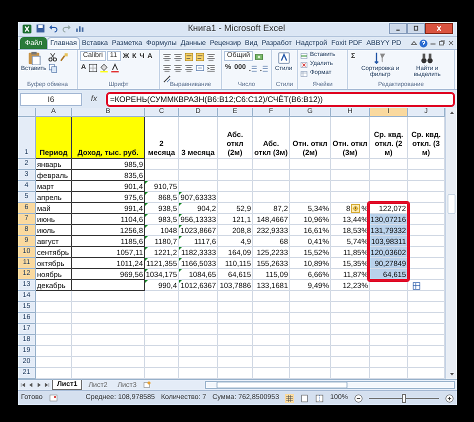  Describe the element at coordinates (236, 28) in the screenshot. I see `window-title: Книга1 - Microsoft Excel` at that location.